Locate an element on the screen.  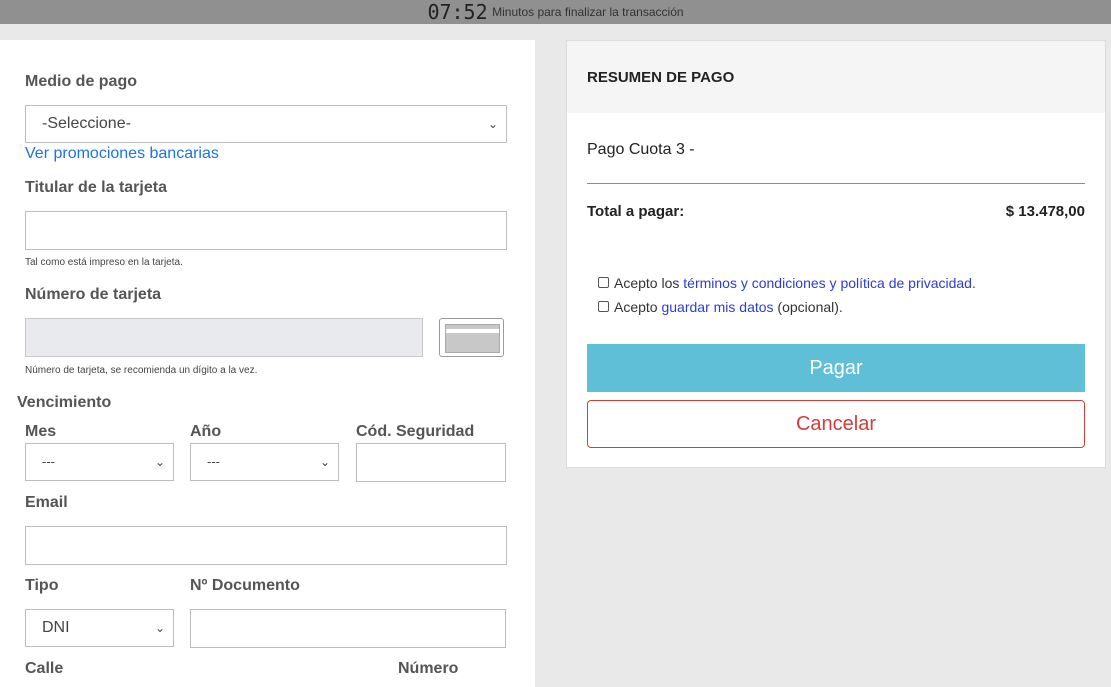
month-value: --- is located at coordinates (48, 461).